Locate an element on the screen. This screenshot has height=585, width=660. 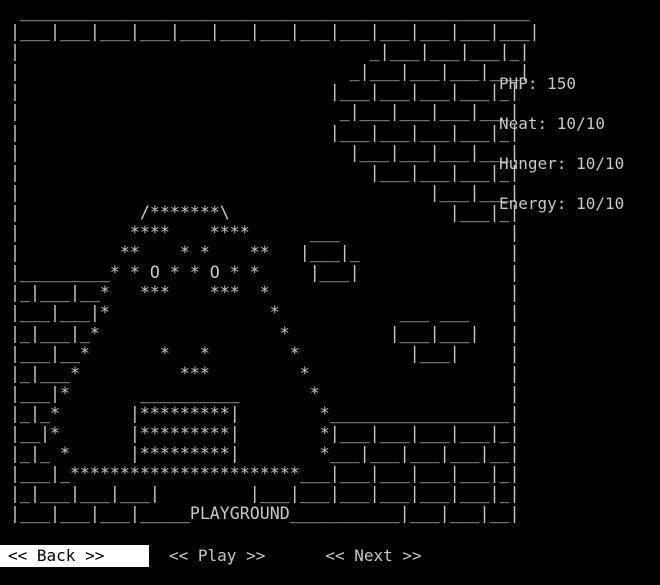
bottom-menu: << Back >> << Play >> << Next >> is located at coordinates (211, 556).